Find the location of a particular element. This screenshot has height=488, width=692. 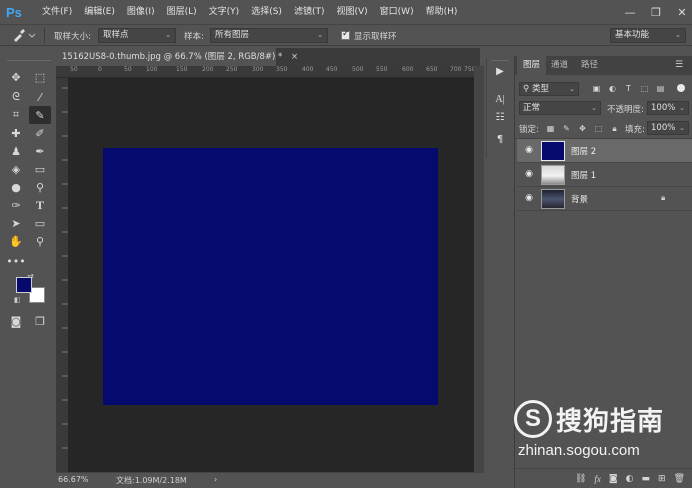

filter-adjustment-icon: ◐ is located at coordinates (612, 88).